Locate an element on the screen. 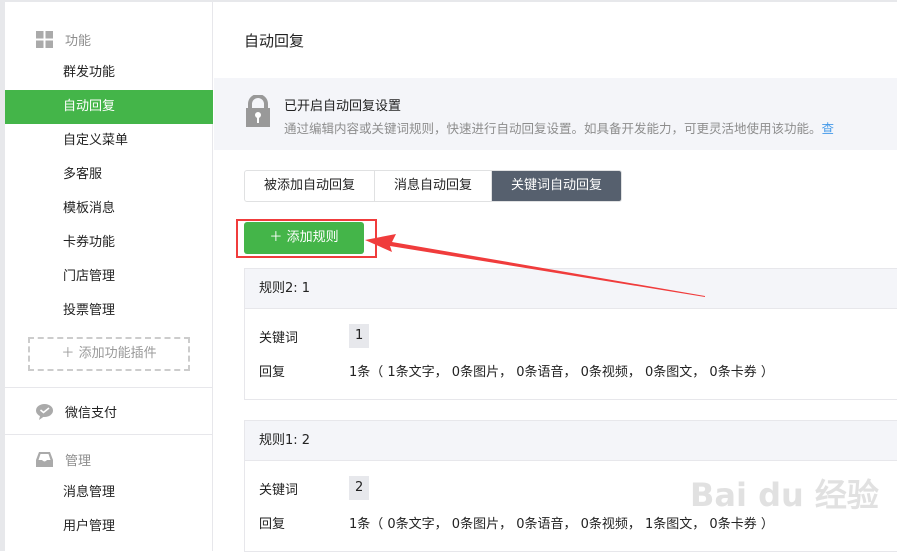 The width and height of the screenshot is (897, 552). add-plugin-label: 添加功能插件 is located at coordinates (117, 353).